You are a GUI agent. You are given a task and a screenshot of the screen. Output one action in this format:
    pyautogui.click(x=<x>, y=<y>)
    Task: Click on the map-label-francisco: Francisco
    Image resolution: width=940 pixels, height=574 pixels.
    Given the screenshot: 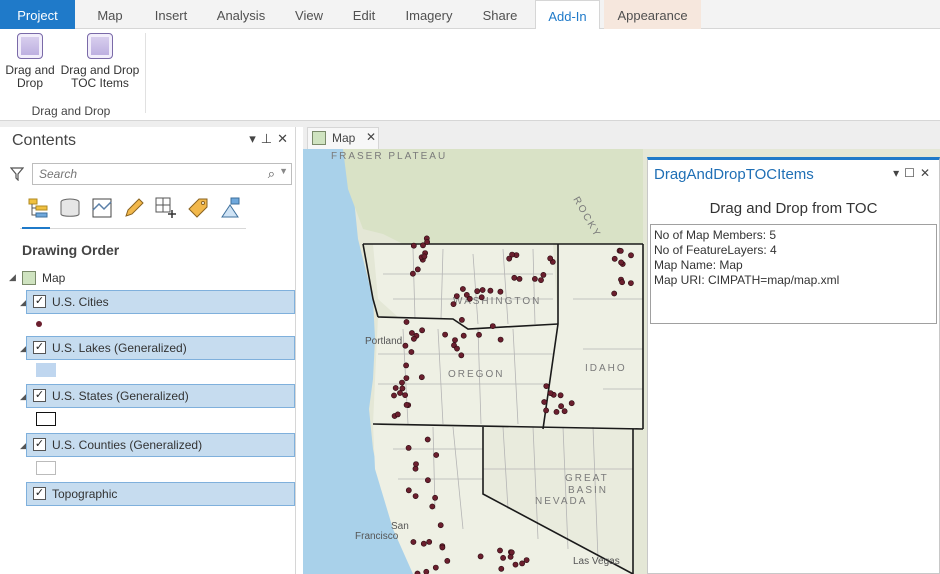 What is the action you would take?
    pyautogui.click(x=377, y=536)
    